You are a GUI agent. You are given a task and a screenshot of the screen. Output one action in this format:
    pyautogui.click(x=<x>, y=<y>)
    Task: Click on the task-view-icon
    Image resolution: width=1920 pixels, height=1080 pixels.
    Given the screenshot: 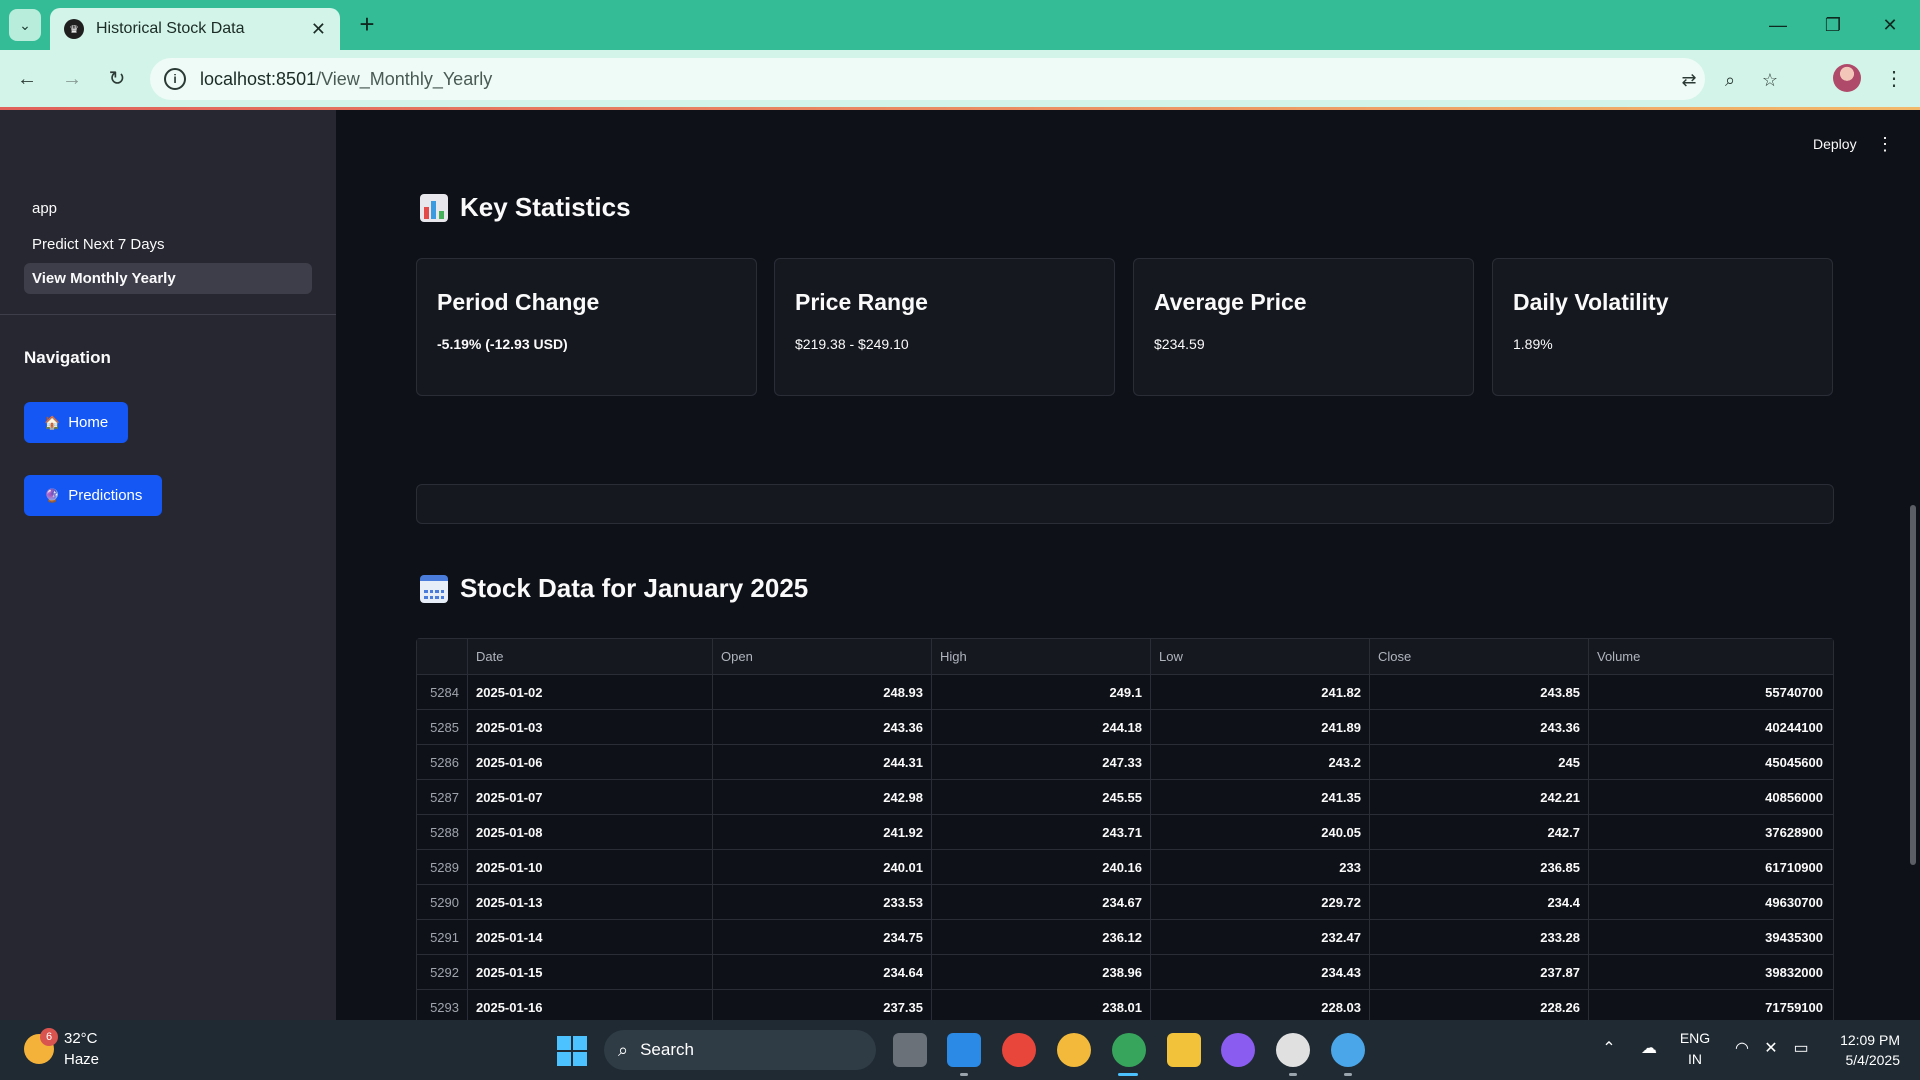 What is the action you would take?
    pyautogui.click(x=910, y=1050)
    